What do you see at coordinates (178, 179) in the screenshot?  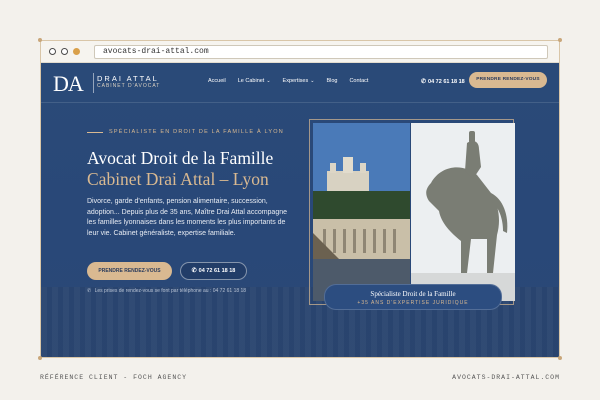 I see `hero-subtitle: Cabinet Drai Attal – Lyon` at bounding box center [178, 179].